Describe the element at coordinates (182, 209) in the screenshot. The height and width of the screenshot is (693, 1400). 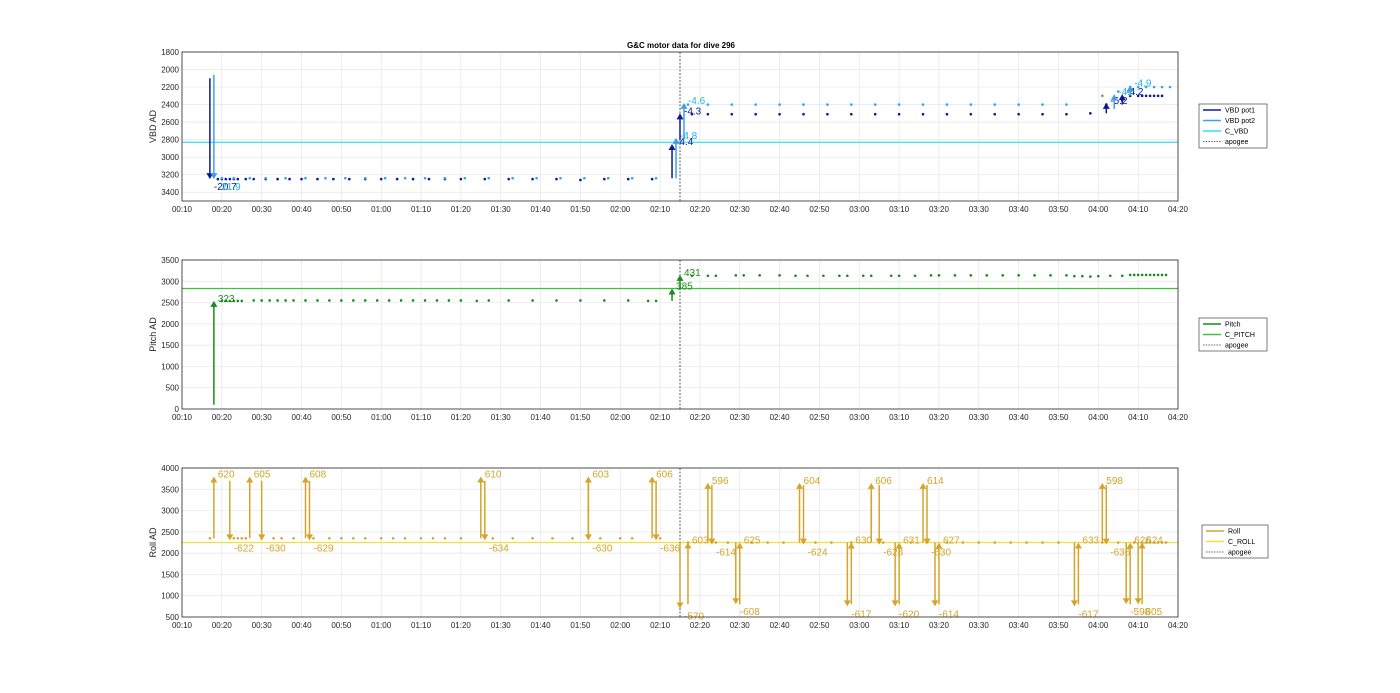
I see `x-tick-label: 00:10` at that location.